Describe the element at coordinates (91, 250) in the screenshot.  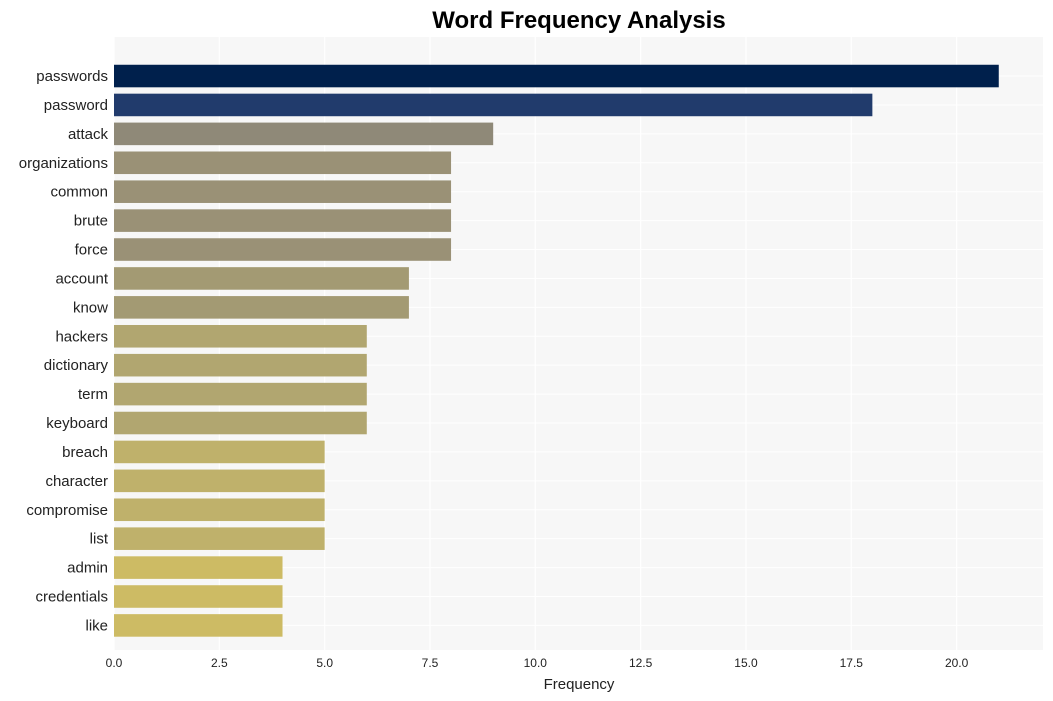
I see `y-tick-label: force` at that location.